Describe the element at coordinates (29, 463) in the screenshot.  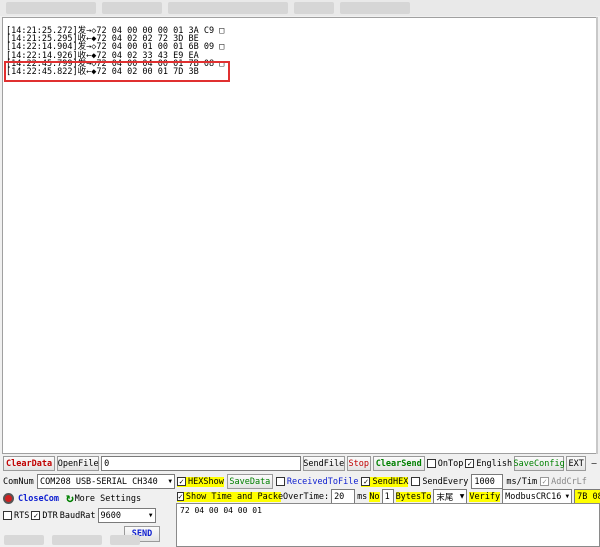
I see `clear-data-button: ClearData` at that location.